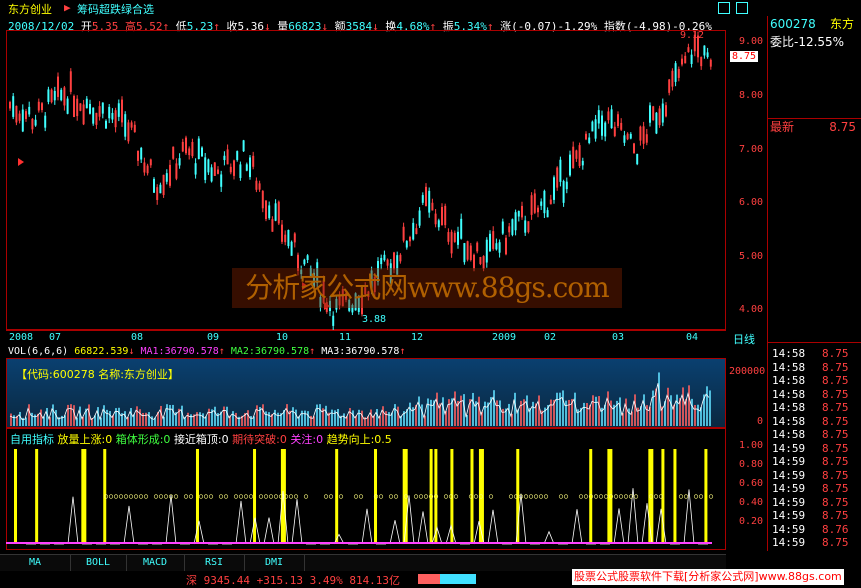 The image size is (861, 588). I want to click on price-tick: 9.00, so click(751, 41).